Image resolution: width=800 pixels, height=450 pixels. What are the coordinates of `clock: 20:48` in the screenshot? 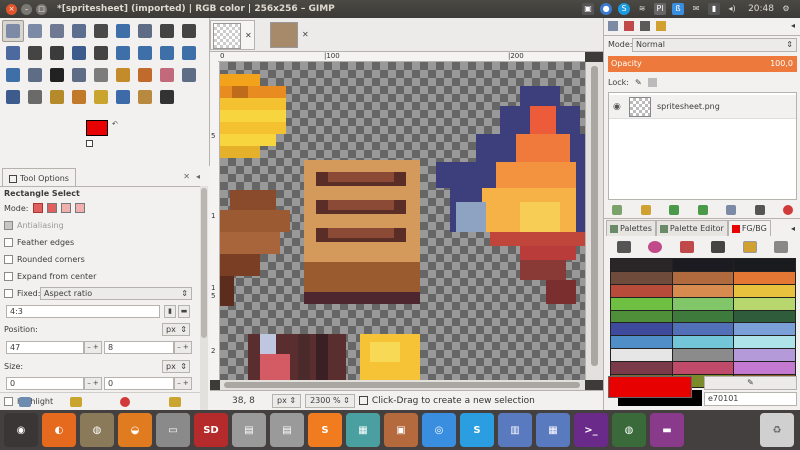 It's located at (761, 9).